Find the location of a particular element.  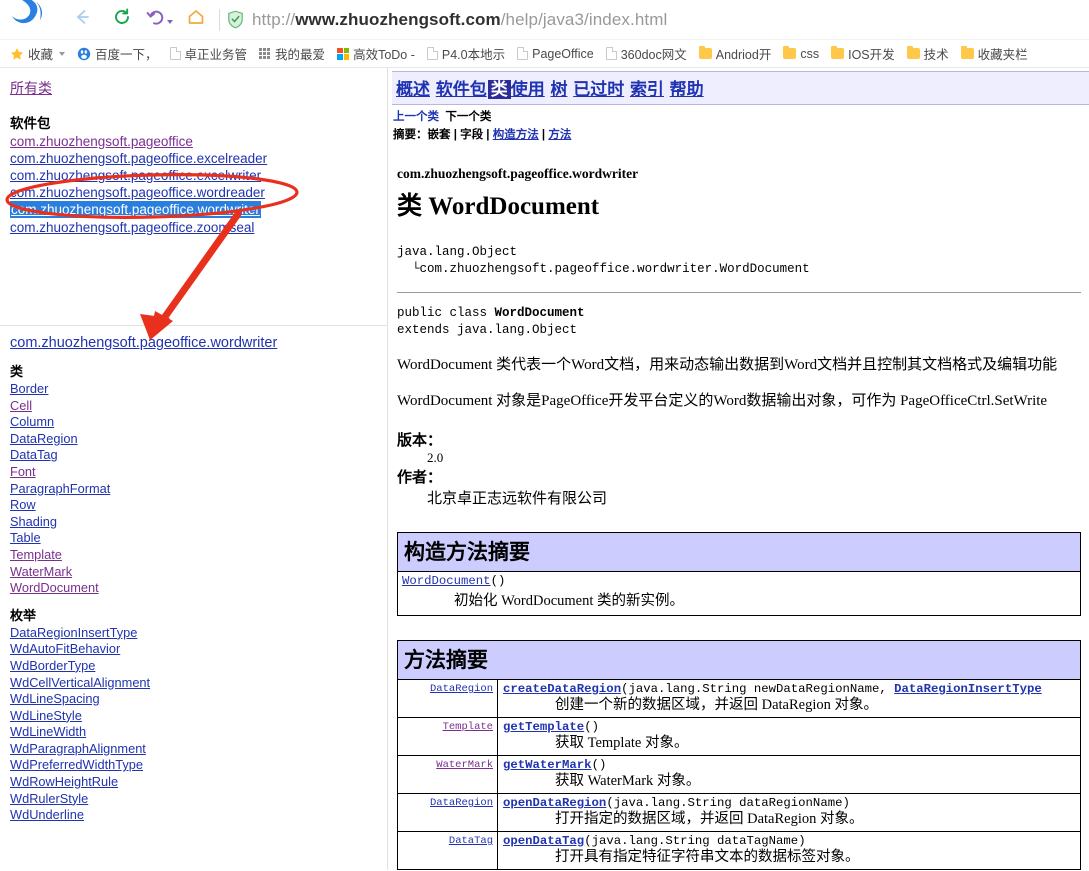

bookmark-my-favorites: 我的最爱 is located at coordinates (292, 53).